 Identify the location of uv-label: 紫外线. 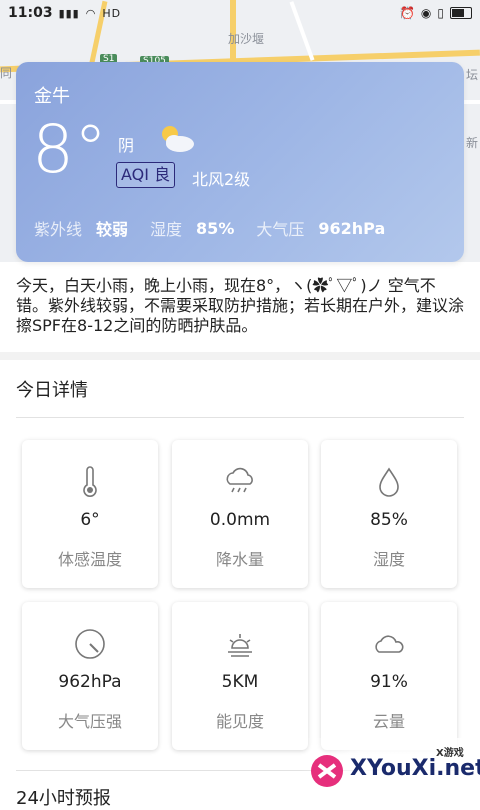
(58, 229).